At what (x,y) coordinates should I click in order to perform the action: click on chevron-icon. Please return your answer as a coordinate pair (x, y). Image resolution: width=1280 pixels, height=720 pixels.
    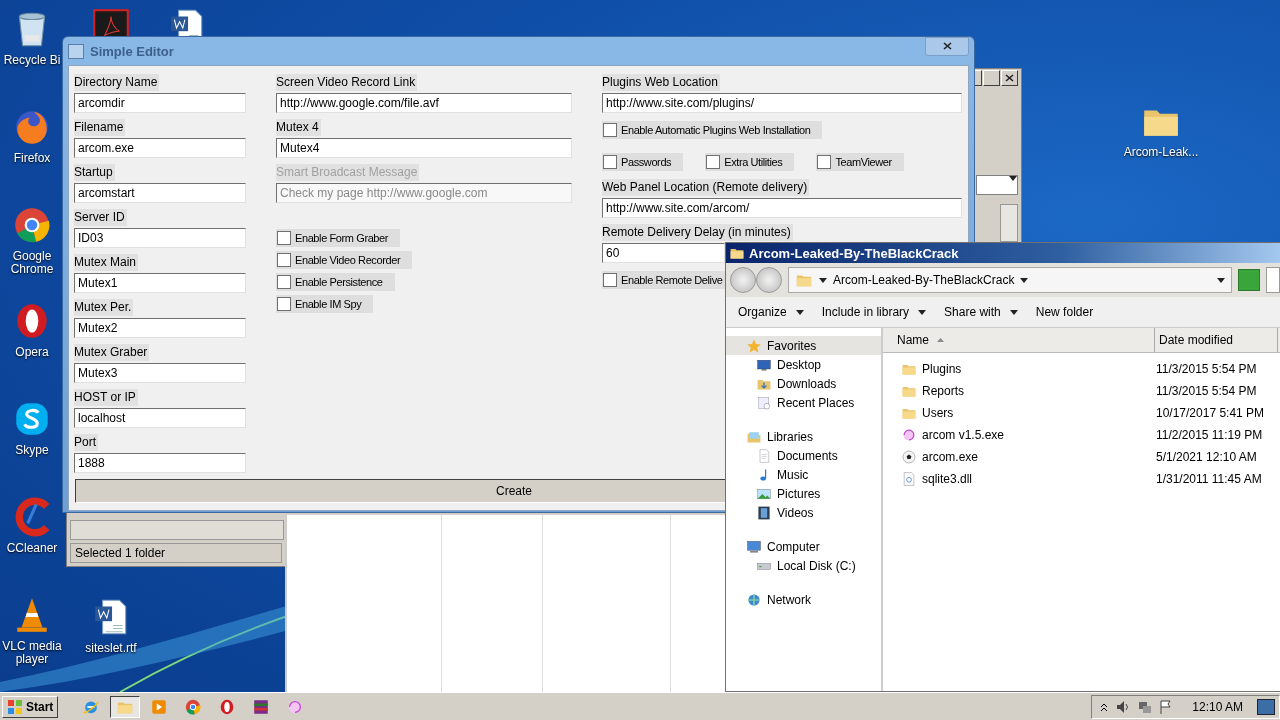
    Looking at the image, I should click on (1104, 706).